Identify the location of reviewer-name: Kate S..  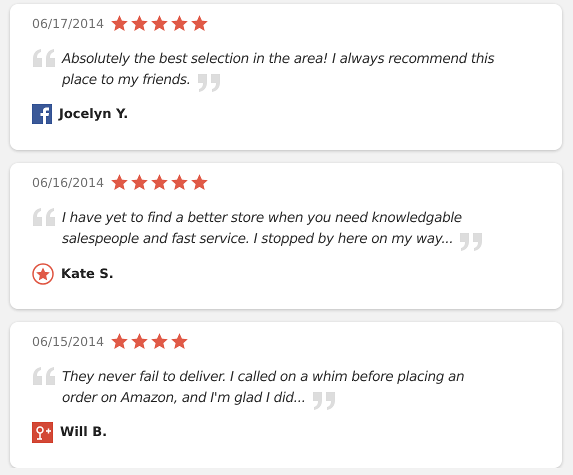
(87, 274).